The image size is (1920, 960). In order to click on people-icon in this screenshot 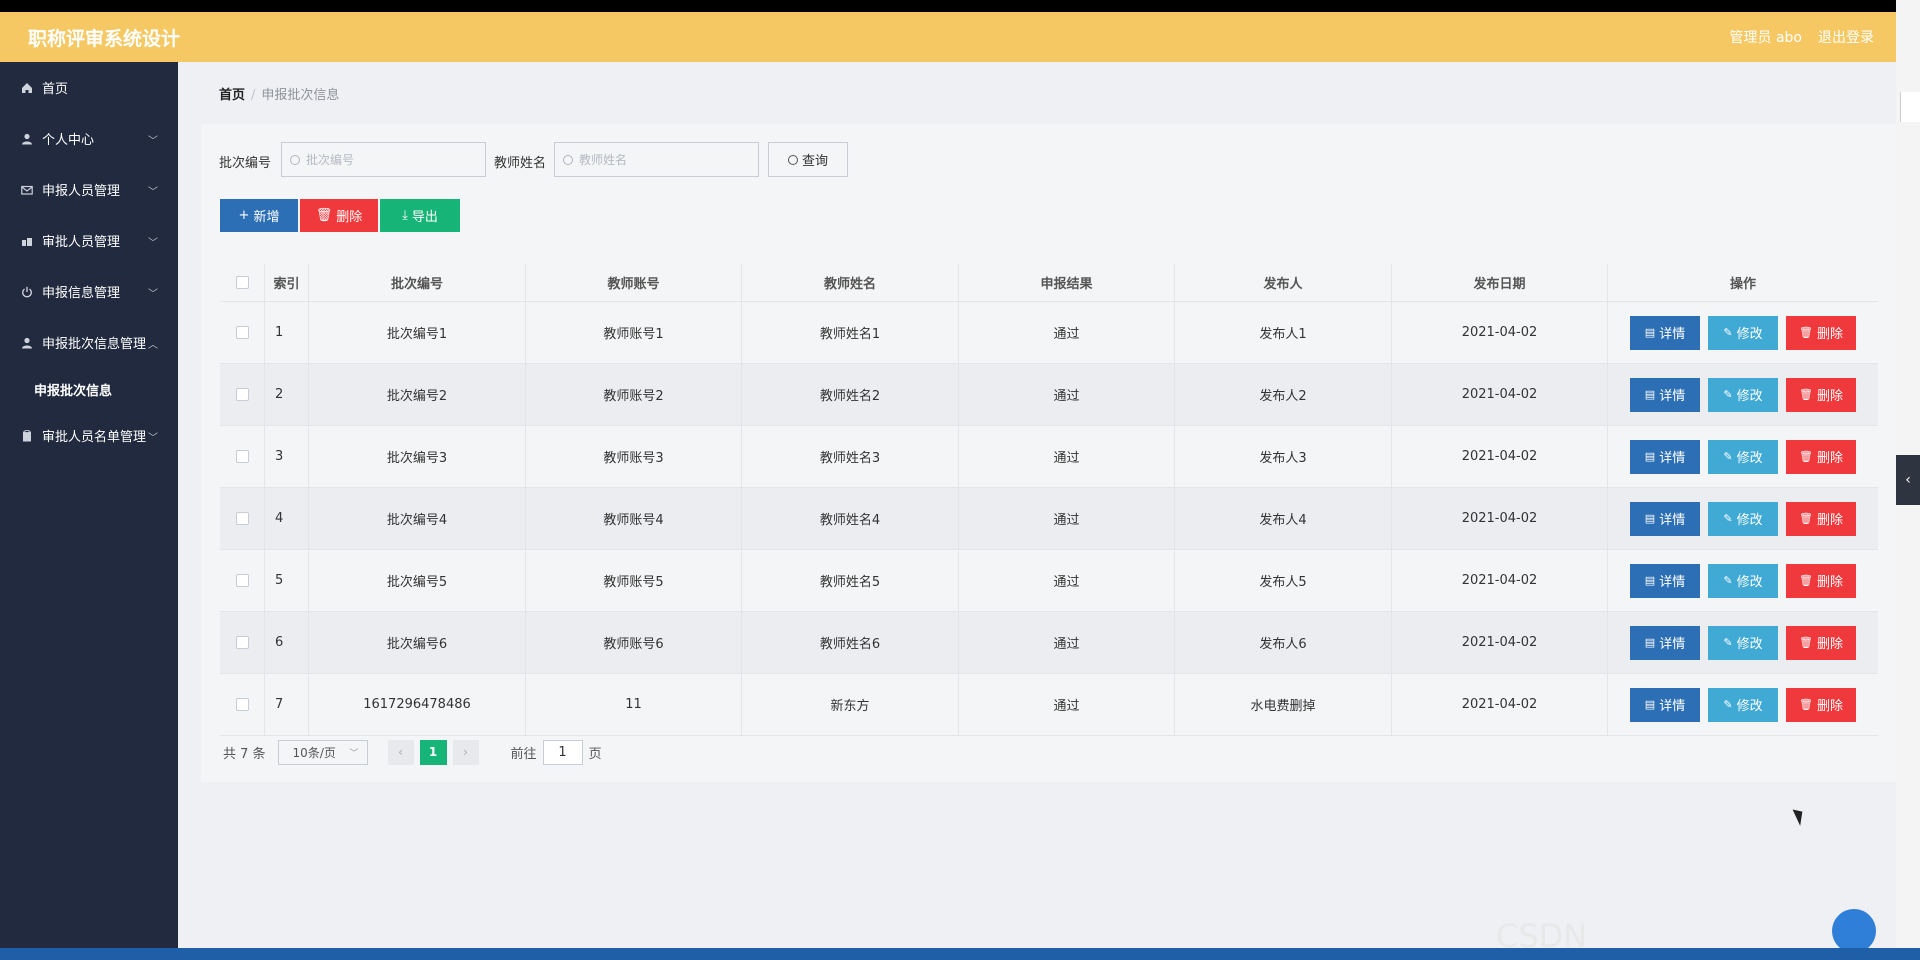, I will do `click(27, 241)`.